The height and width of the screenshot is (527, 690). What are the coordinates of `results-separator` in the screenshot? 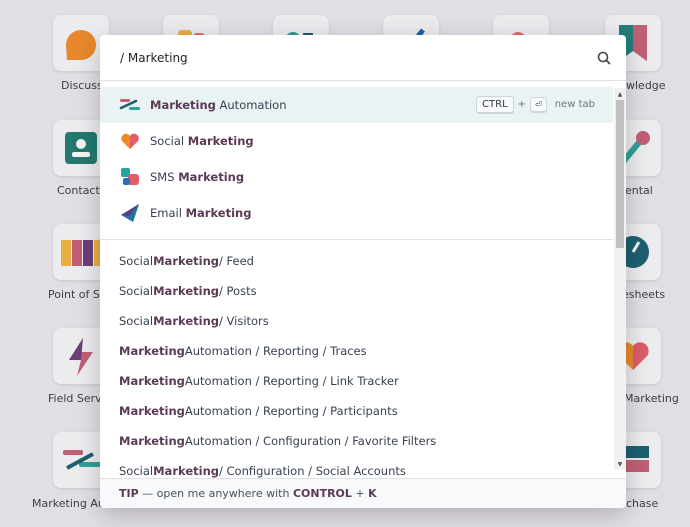 It's located at (356, 239).